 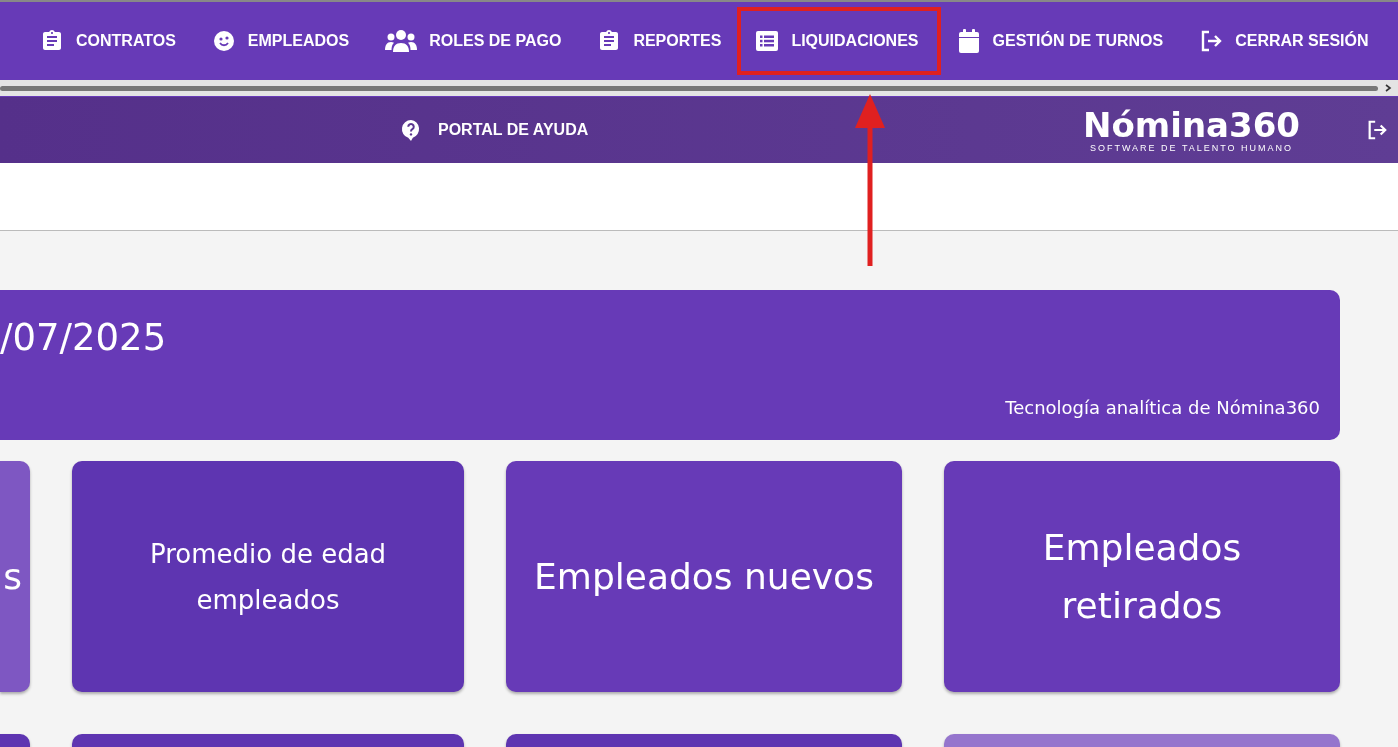 What do you see at coordinates (839, 41) in the screenshot?
I see `nav-item: LIQUIDACIONES` at bounding box center [839, 41].